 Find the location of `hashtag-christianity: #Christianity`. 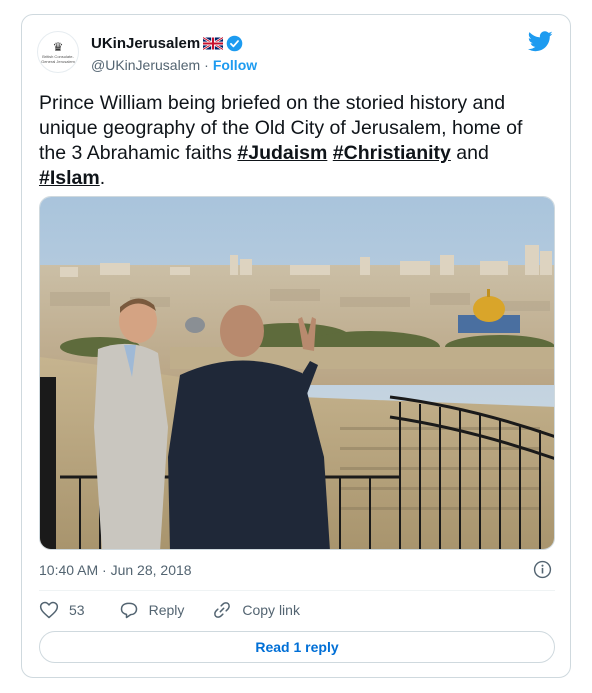

hashtag-christianity: #Christianity is located at coordinates (392, 153).